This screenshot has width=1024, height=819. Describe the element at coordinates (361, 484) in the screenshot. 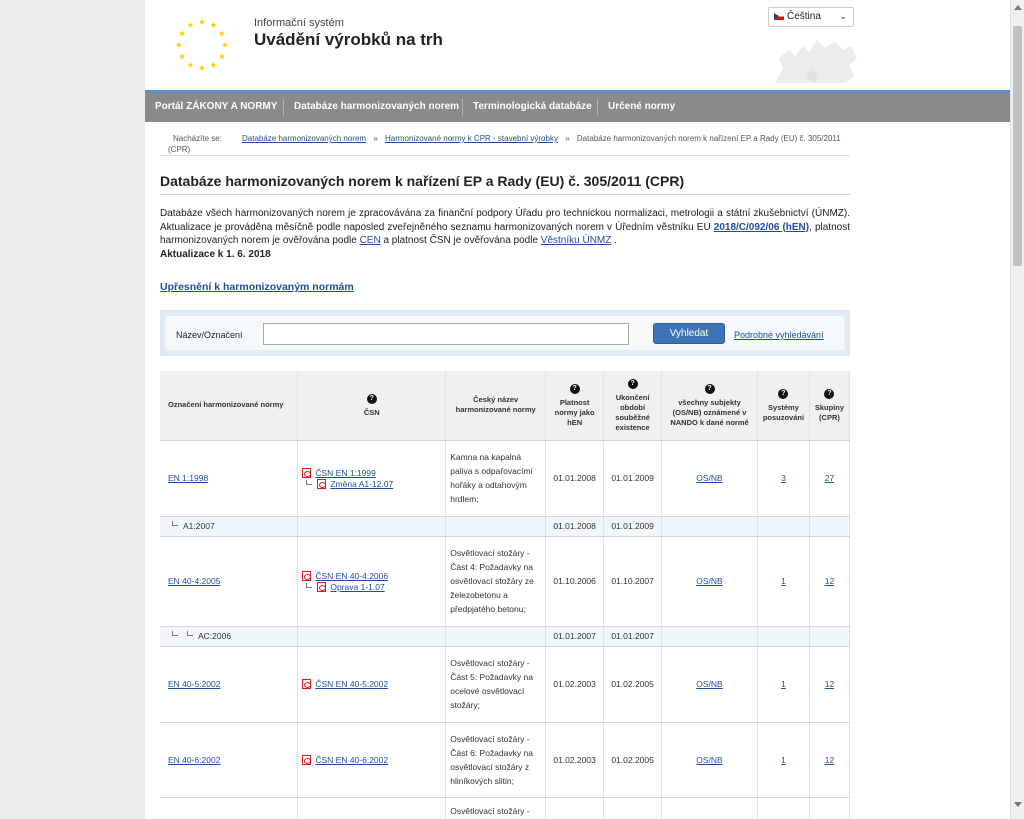

I see `csn-amendment-link: Změna A1-12.07` at that location.